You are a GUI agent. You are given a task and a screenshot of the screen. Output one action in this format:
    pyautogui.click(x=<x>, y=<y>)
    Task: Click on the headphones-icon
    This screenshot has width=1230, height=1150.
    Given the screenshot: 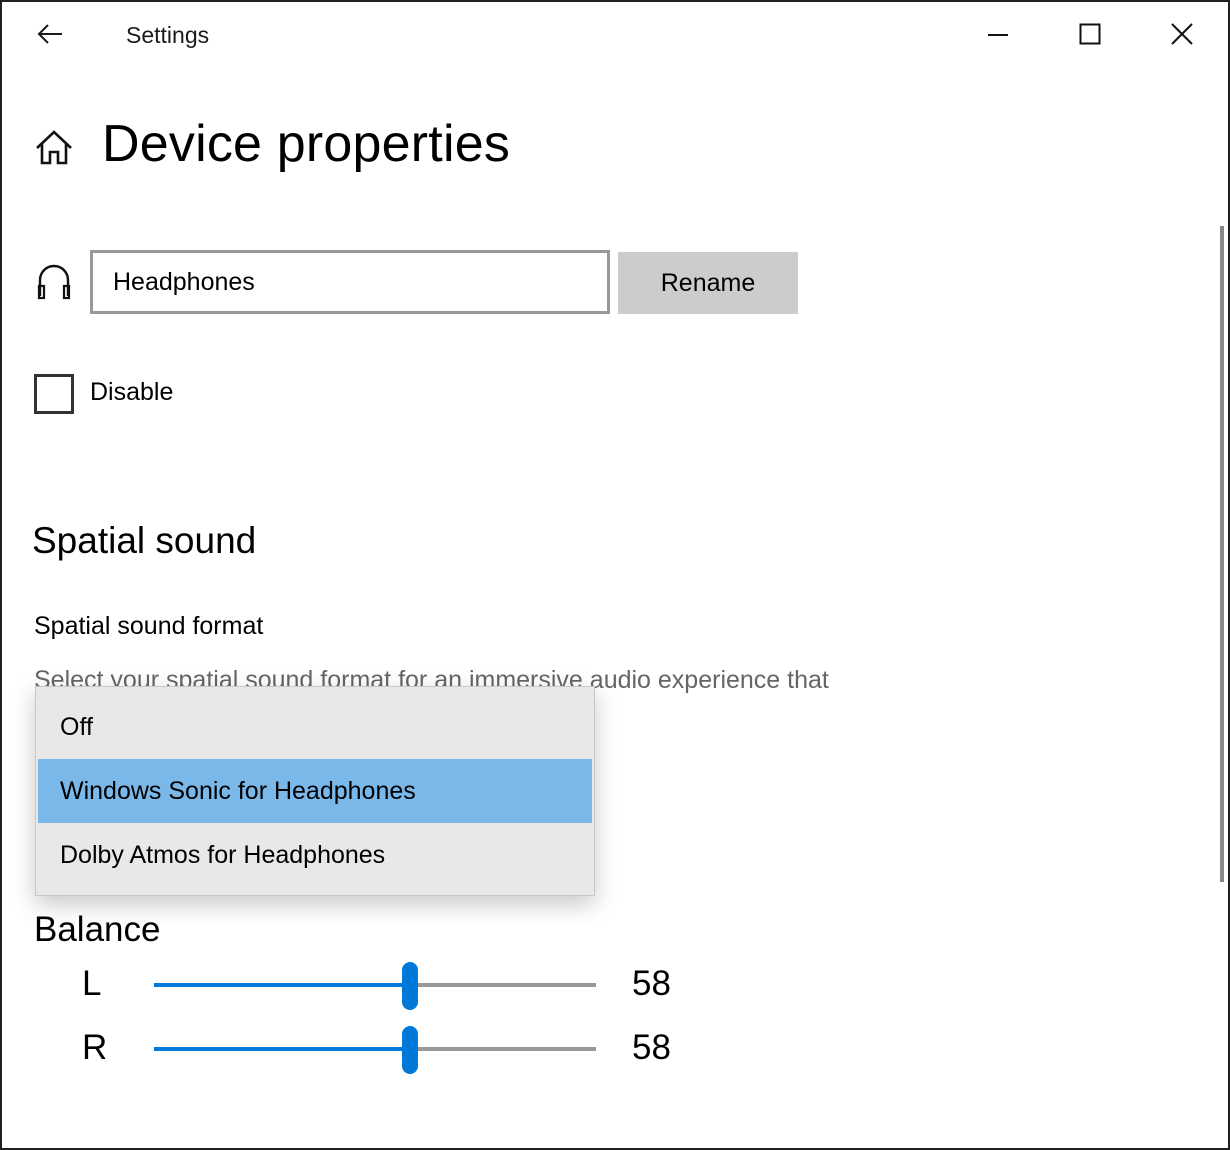 What is the action you would take?
    pyautogui.click(x=54, y=281)
    